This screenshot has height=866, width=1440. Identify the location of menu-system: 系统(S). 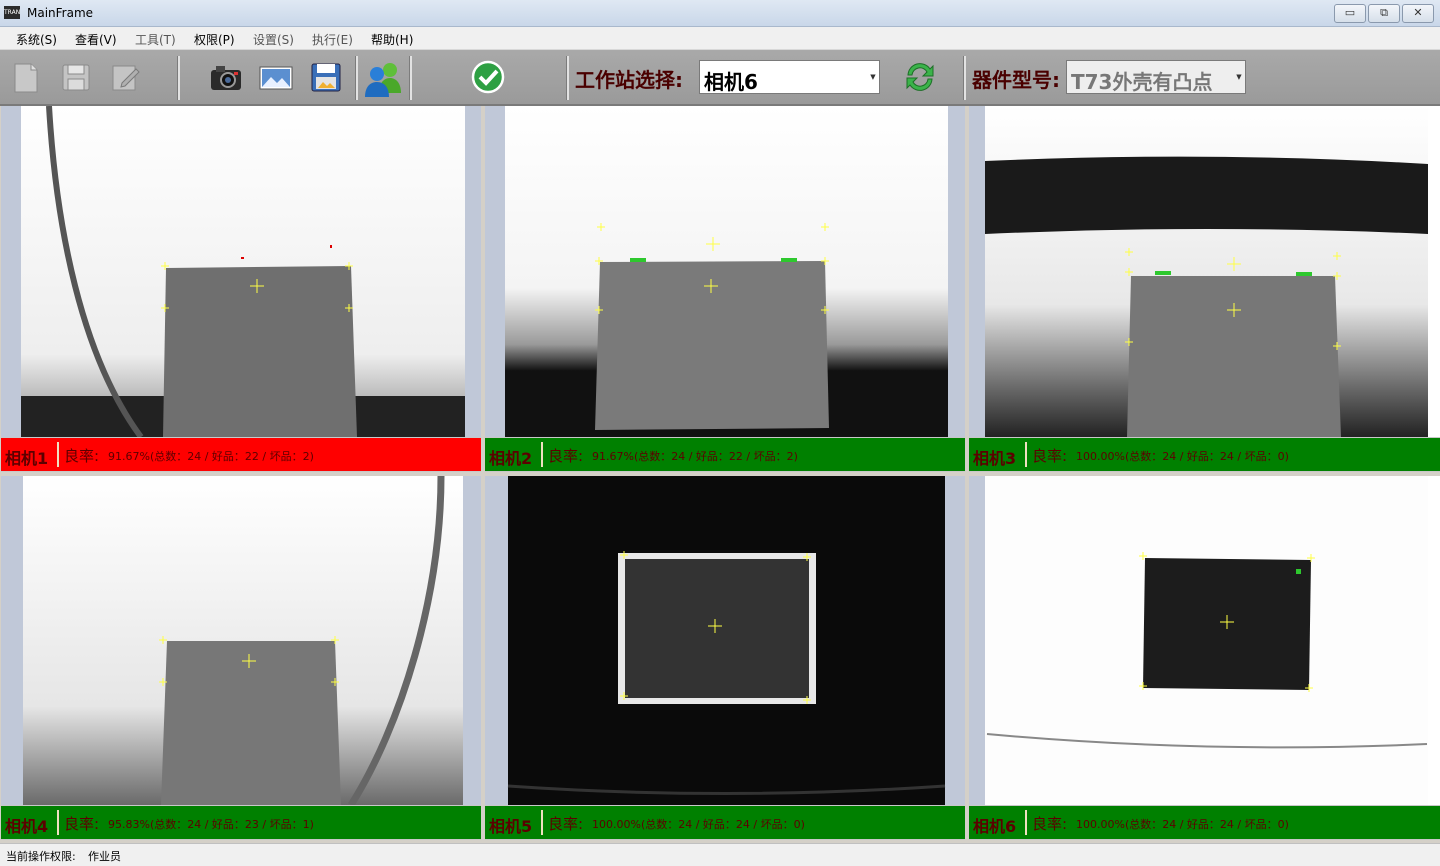
(36, 39).